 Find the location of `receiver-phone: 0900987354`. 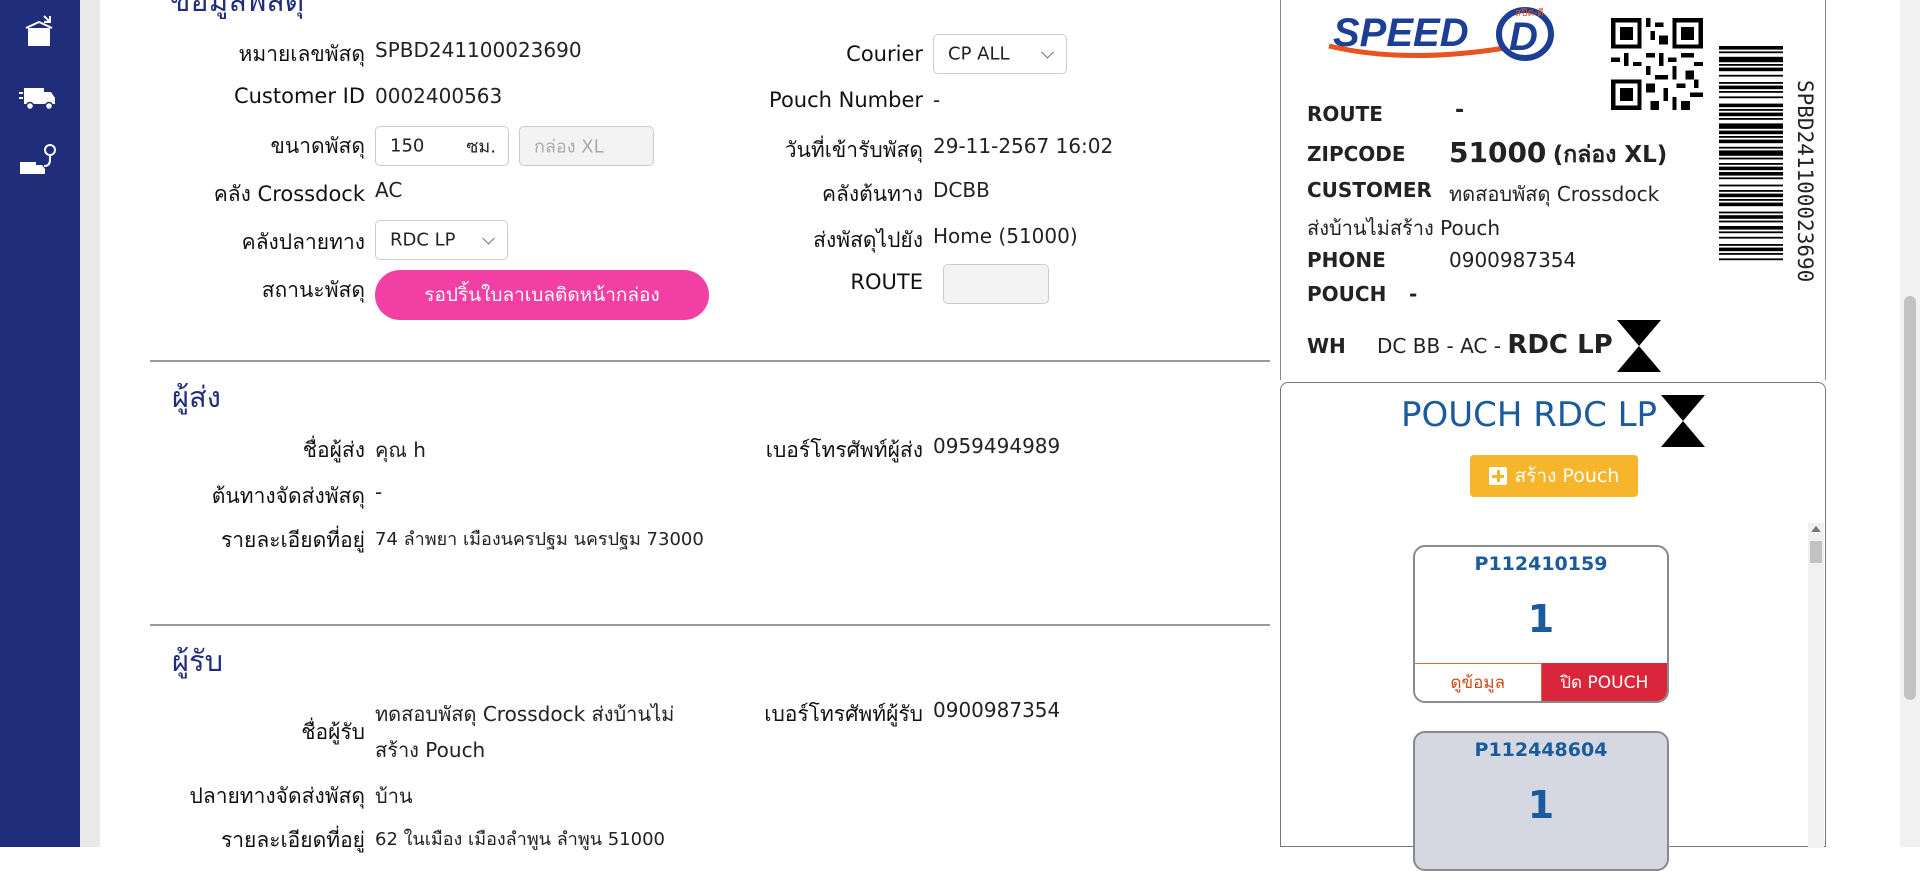

receiver-phone: 0900987354 is located at coordinates (997, 710).